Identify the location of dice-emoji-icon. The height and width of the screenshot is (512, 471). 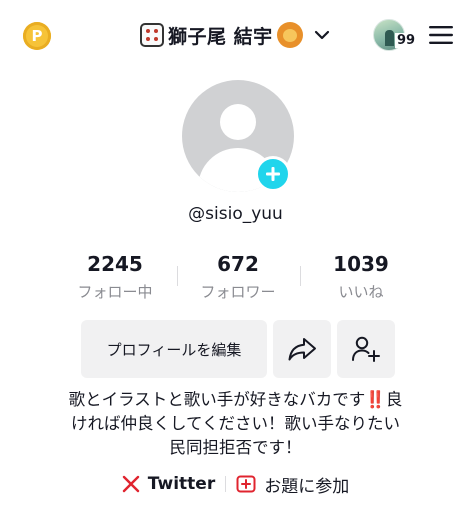
(152, 35).